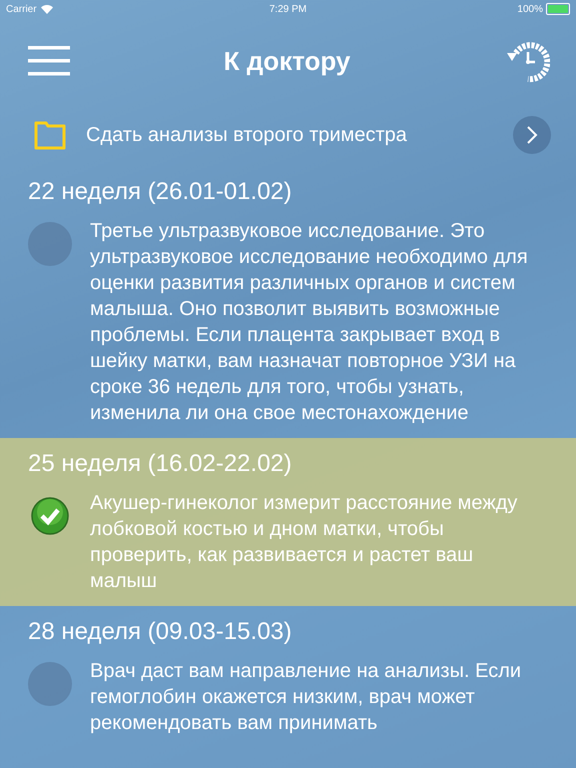  I want to click on folder-label: Сдать анализы второго триместра, so click(247, 135).